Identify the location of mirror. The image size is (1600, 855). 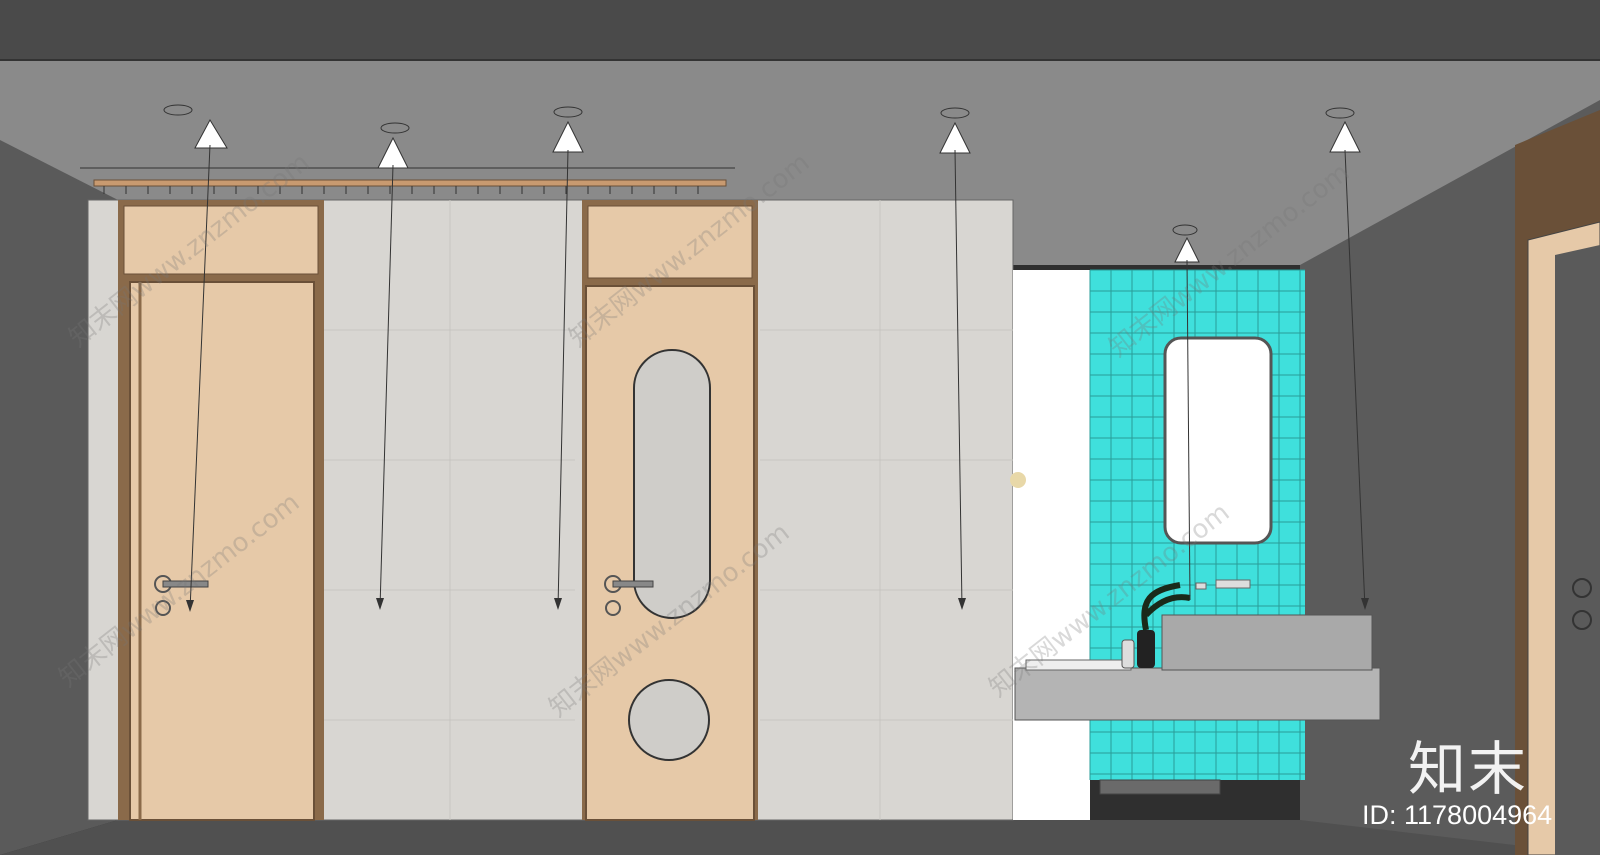
(1218, 440).